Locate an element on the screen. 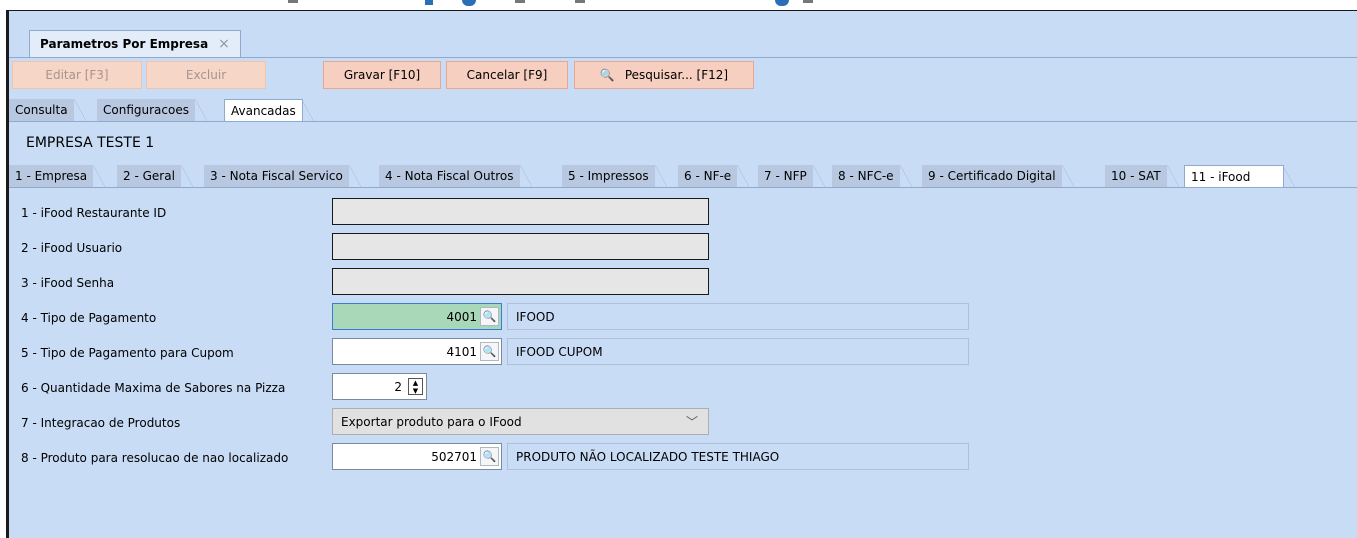 This screenshot has height=538, width=1357. cancel-button: Cancelar [F9] is located at coordinates (507, 75).